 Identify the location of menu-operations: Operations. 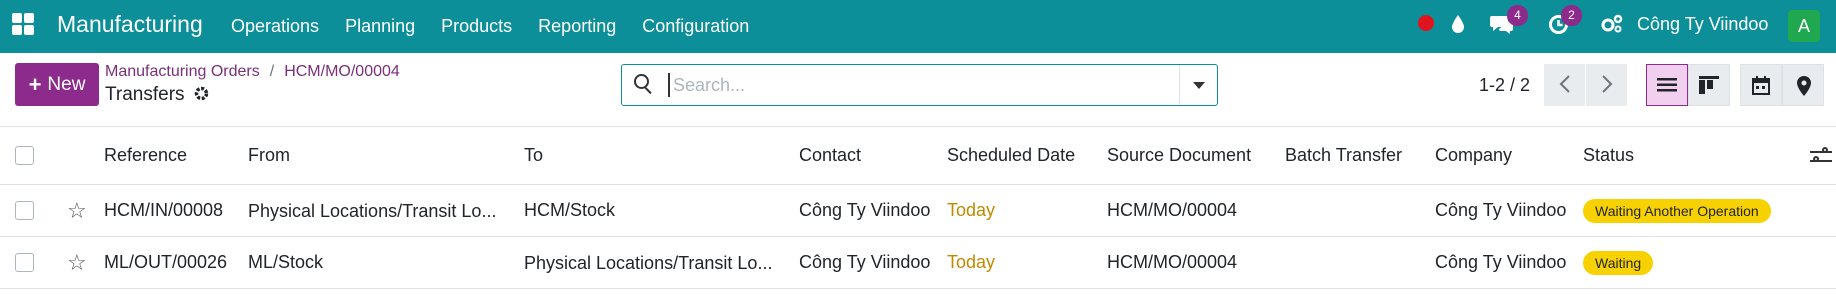
(275, 26).